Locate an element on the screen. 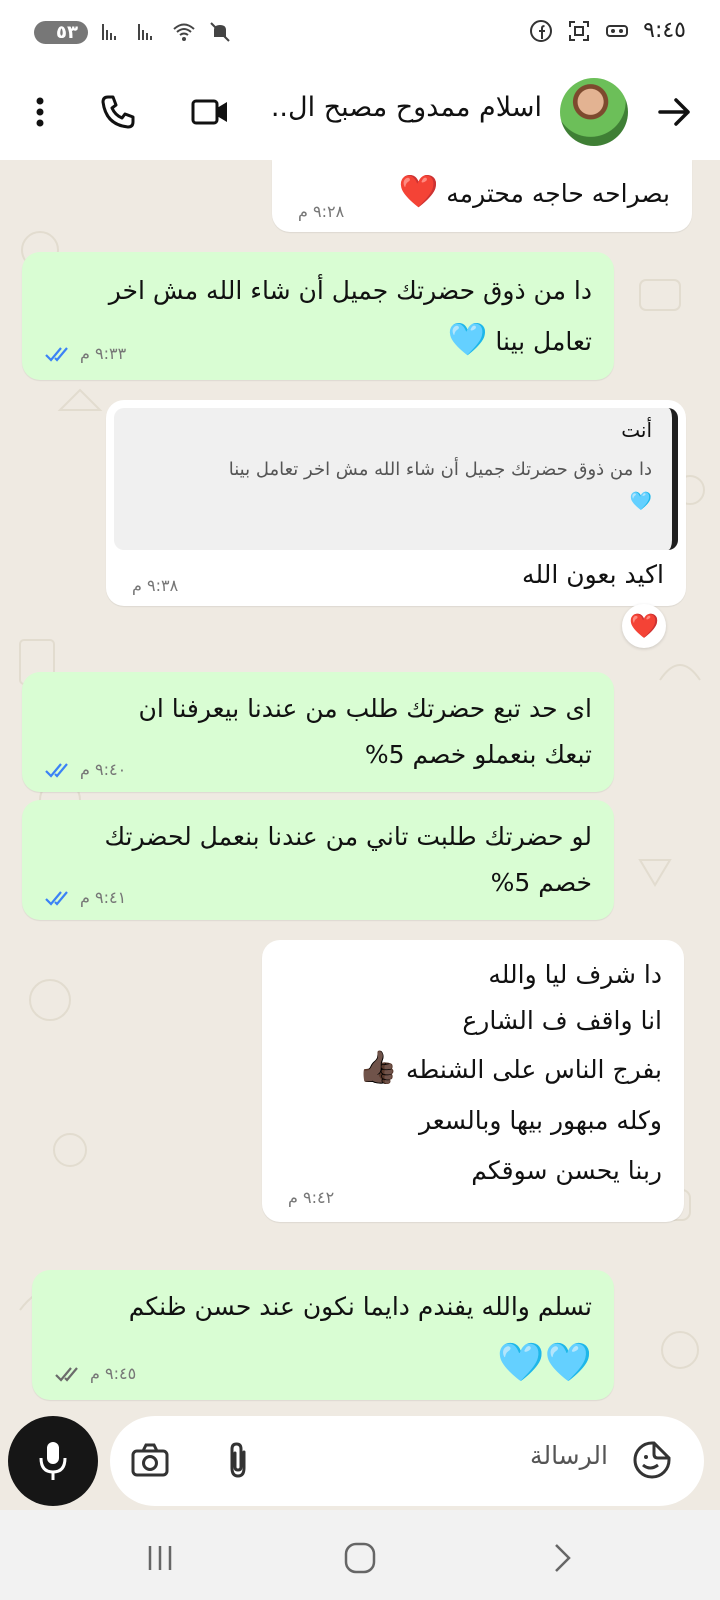 This screenshot has height=1600, width=720. message-line: تعامل بينا 🩵 is located at coordinates (520, 340).